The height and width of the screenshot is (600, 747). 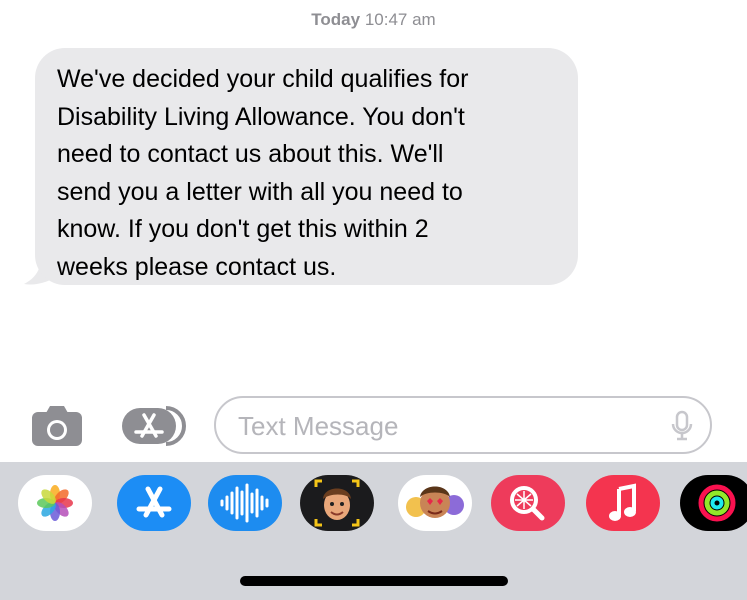 I want to click on apps-button, so click(x=153, y=426).